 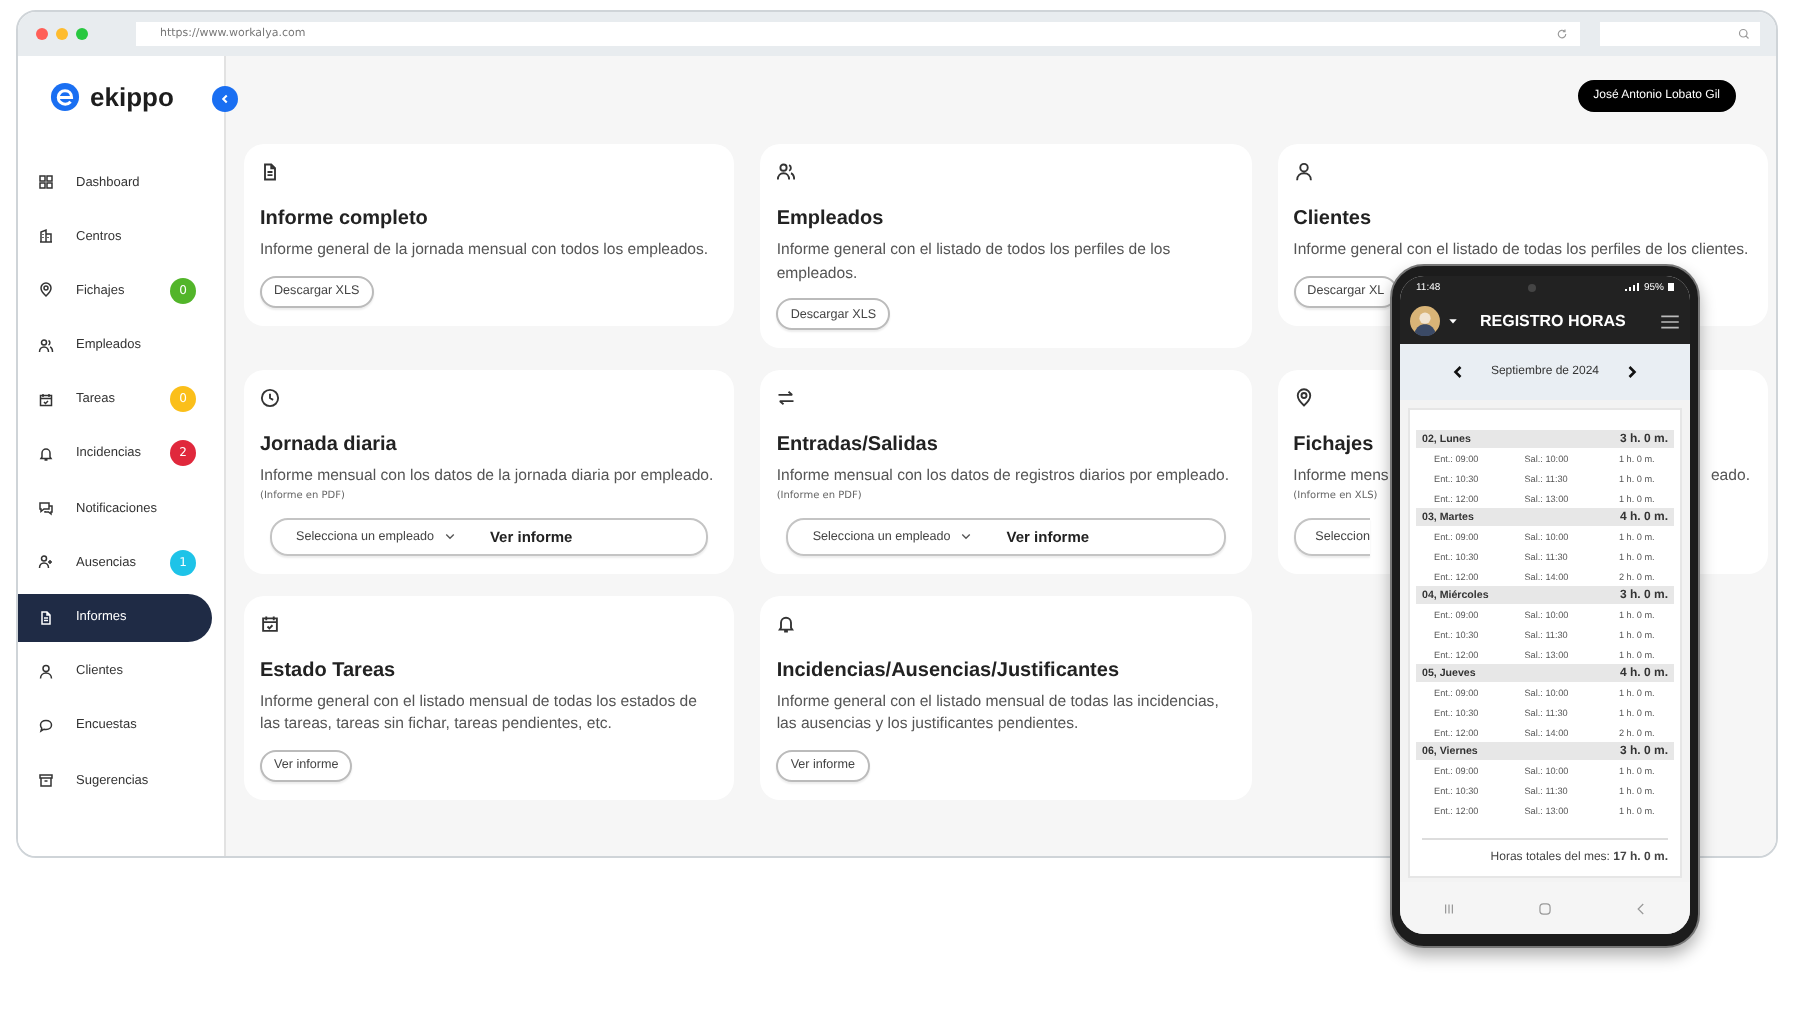 I want to click on chat-icon, so click(x=46, y=508).